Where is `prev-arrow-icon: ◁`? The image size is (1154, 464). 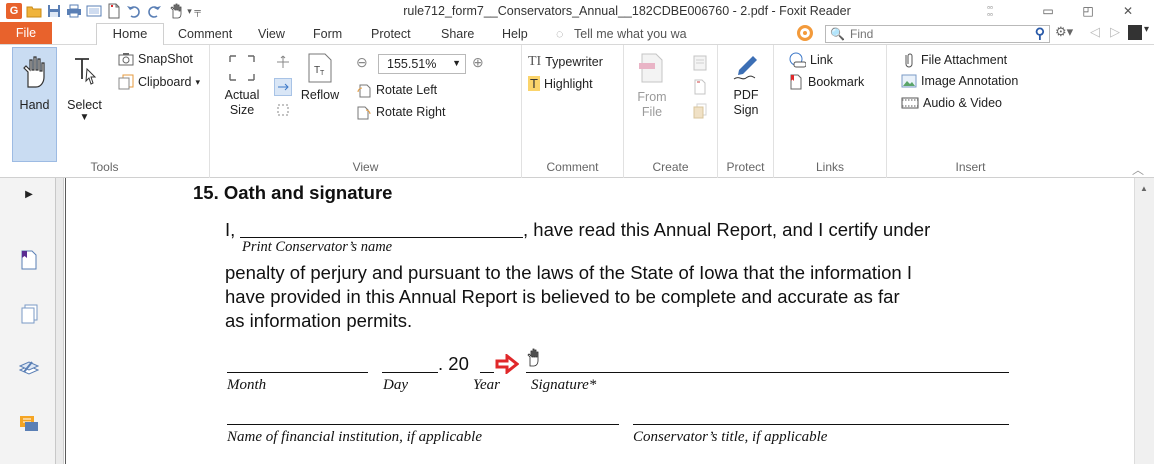 prev-arrow-icon: ◁ is located at coordinates (1095, 32).